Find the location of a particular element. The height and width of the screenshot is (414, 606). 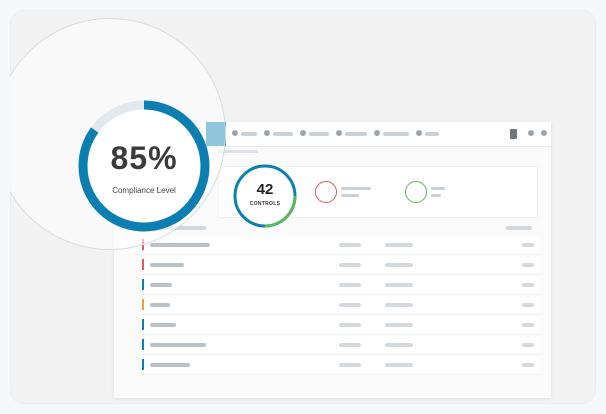

trash-icon is located at coordinates (513, 134).